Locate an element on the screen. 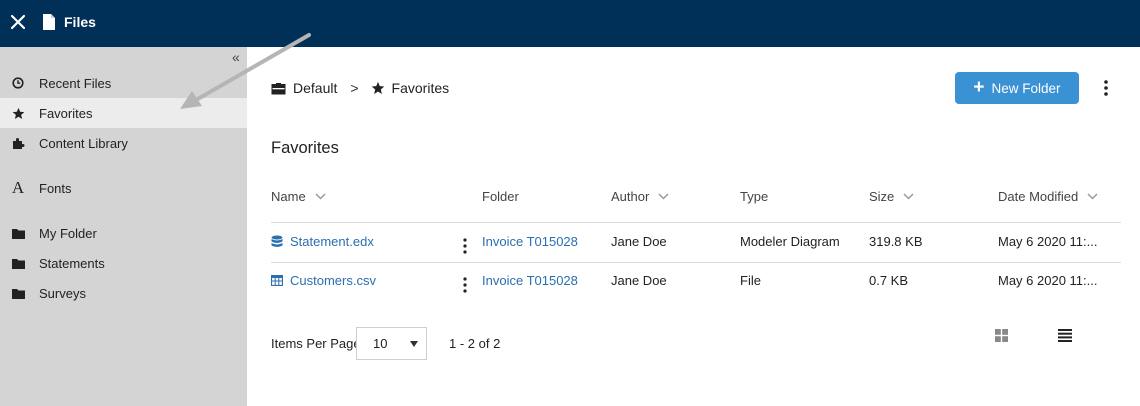 This screenshot has width=1140, height=406. list-view-icon is located at coordinates (1065, 335).